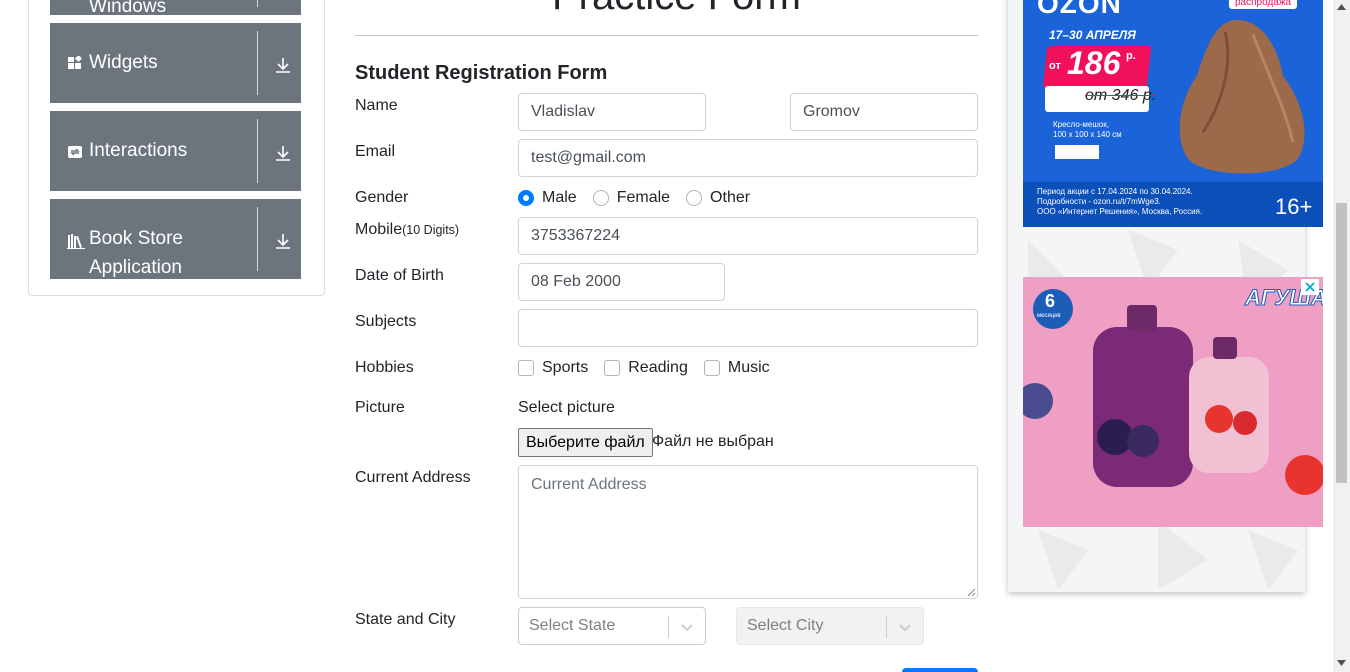  I want to click on fine-print-1: Период акции с 17.04.2024 по 30.04.2024., so click(1115, 191).